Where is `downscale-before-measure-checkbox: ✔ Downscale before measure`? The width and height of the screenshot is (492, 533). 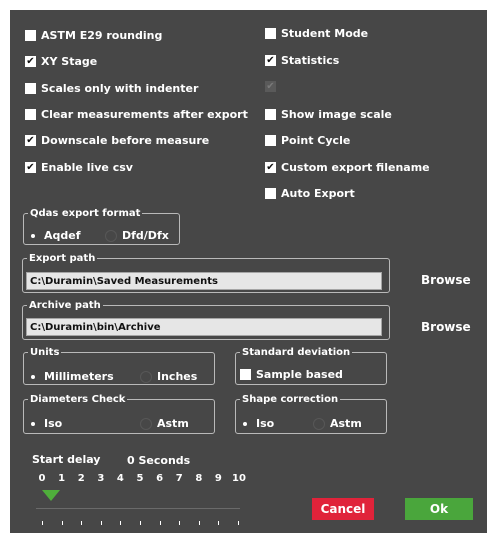
downscale-before-measure-checkbox: ✔ Downscale before measure is located at coordinates (117, 140).